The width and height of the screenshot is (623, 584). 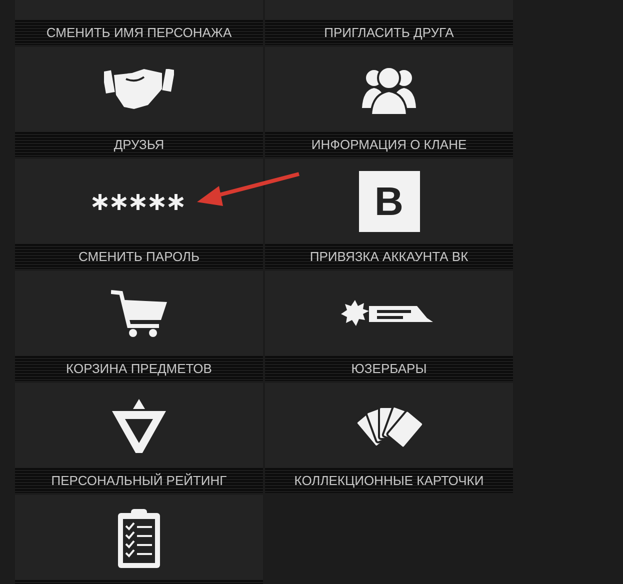 What do you see at coordinates (139, 144) in the screenshot?
I see `tile-label: ДРУЗЬЯ` at bounding box center [139, 144].